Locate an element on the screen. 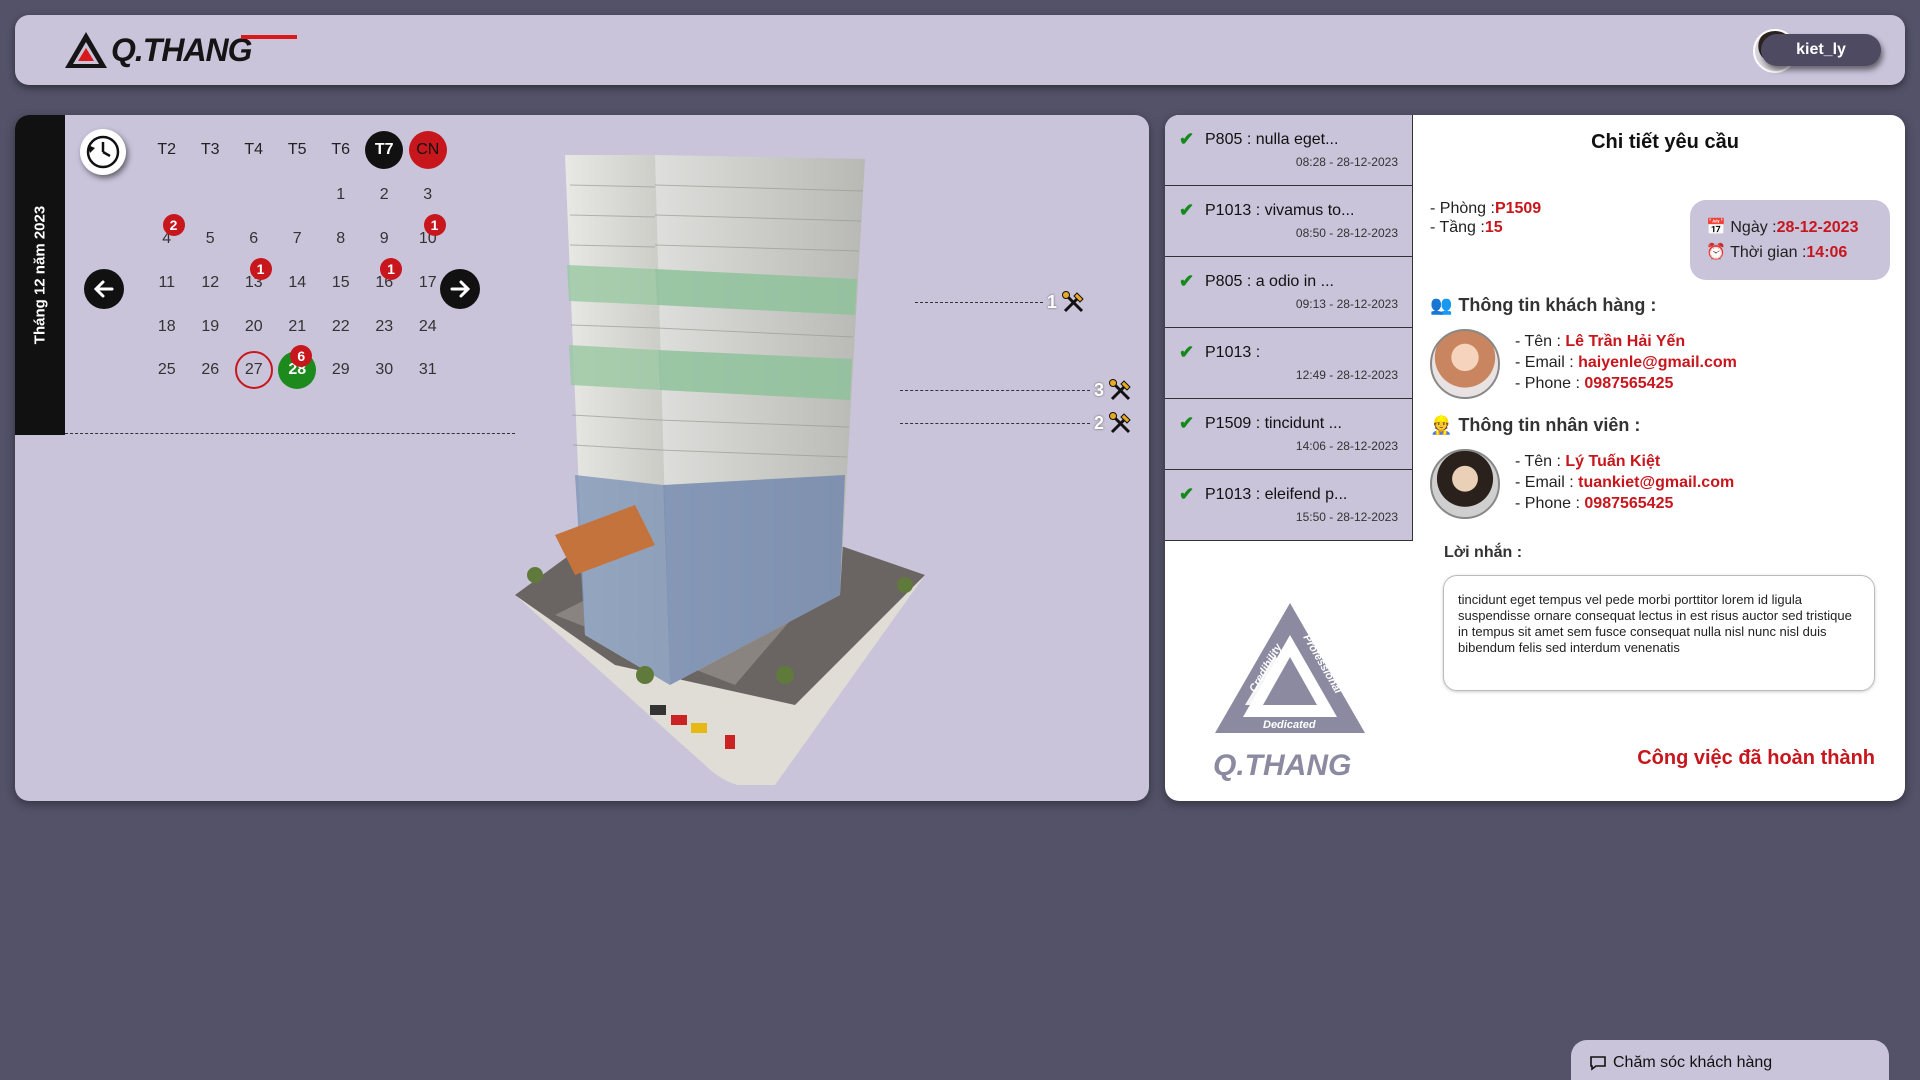 This screenshot has height=1080, width=1920. calendar-day: 1 is located at coordinates (341, 195).